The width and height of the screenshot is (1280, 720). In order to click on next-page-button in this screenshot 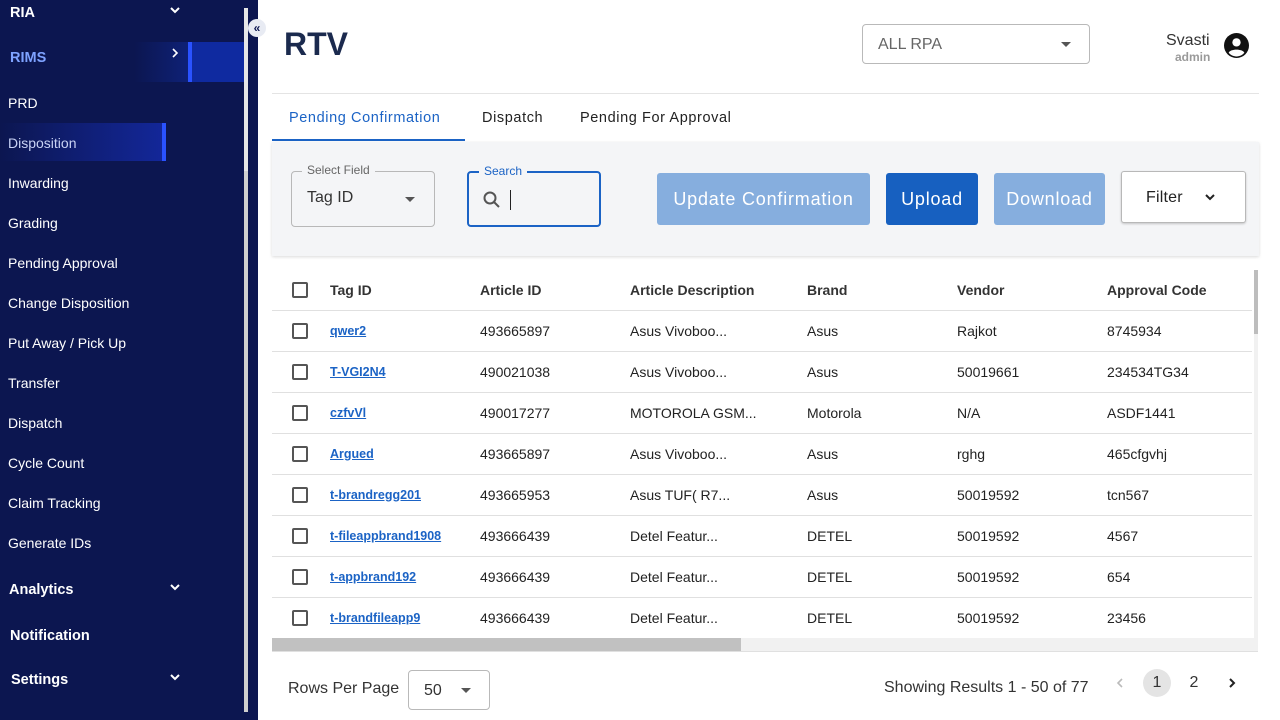, I will do `click(1232, 683)`.